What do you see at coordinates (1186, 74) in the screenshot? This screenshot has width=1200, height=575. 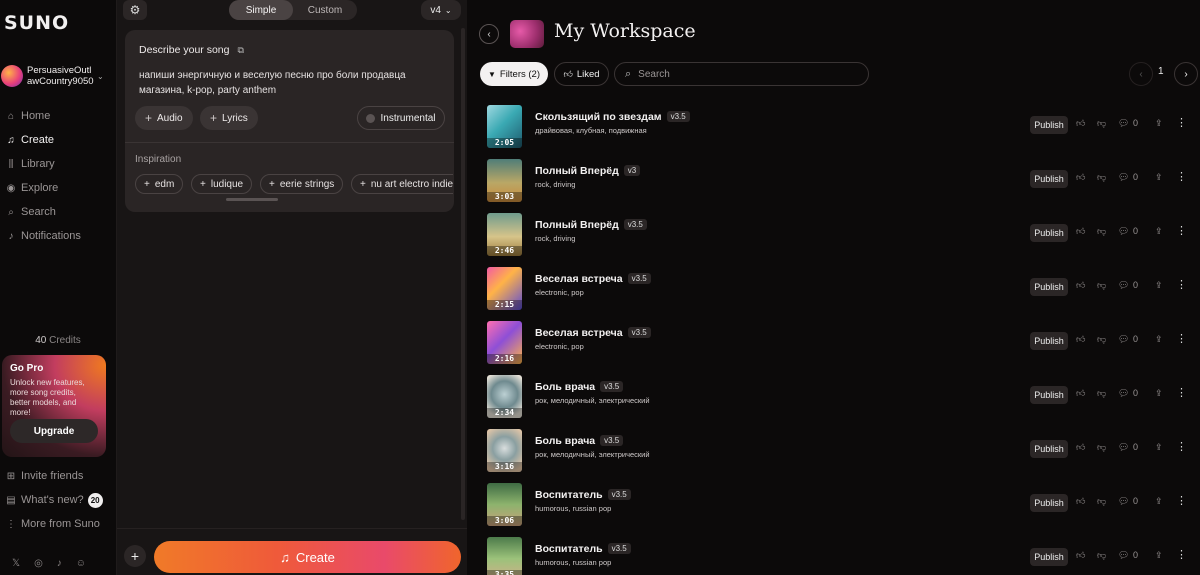 I see `next-page-button: ›` at bounding box center [1186, 74].